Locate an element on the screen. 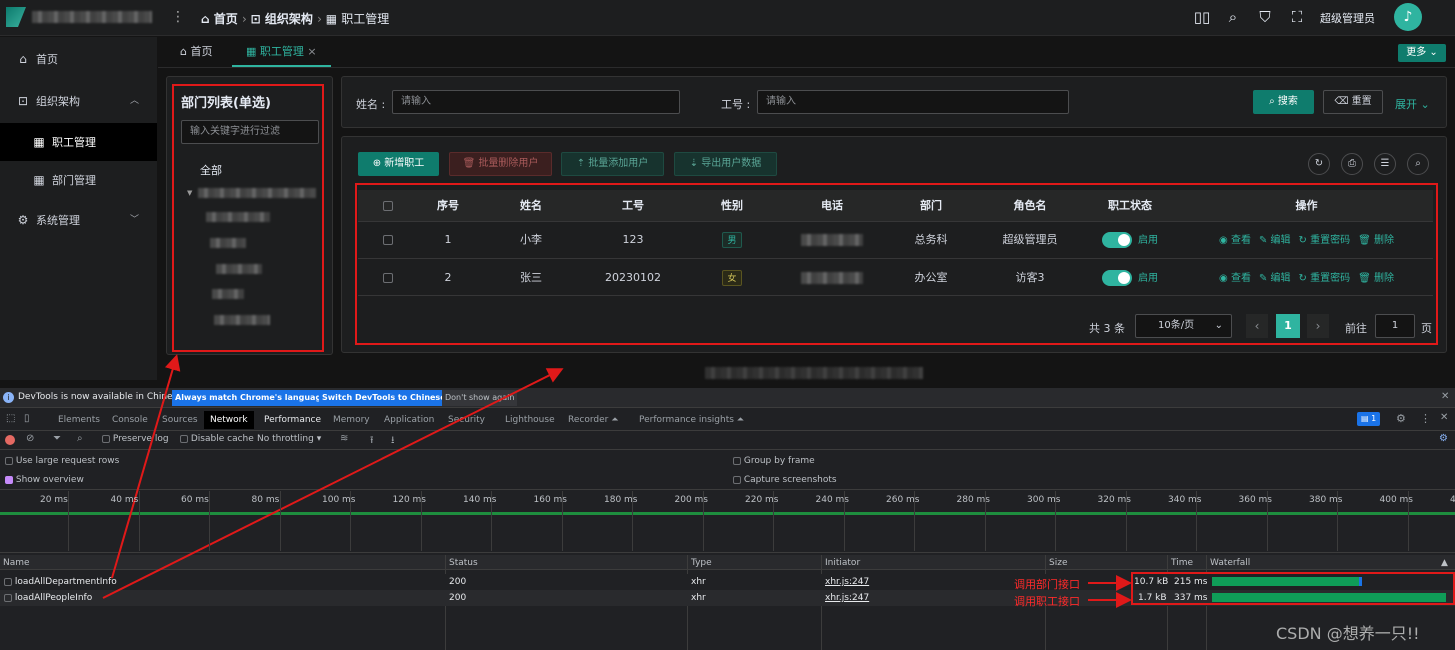 The image size is (1455, 650). user-name: 超级管理员 is located at coordinates (1347, 18).